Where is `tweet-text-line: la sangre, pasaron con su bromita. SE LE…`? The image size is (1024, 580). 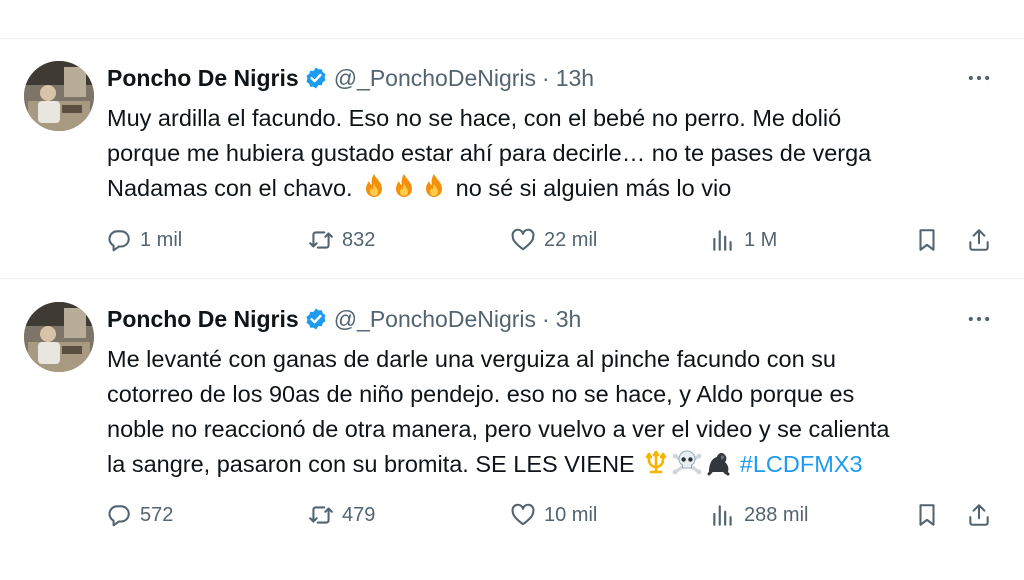
tweet-text-line: la sangre, pasaron con su bromita. SE LE… is located at coordinates (552, 466).